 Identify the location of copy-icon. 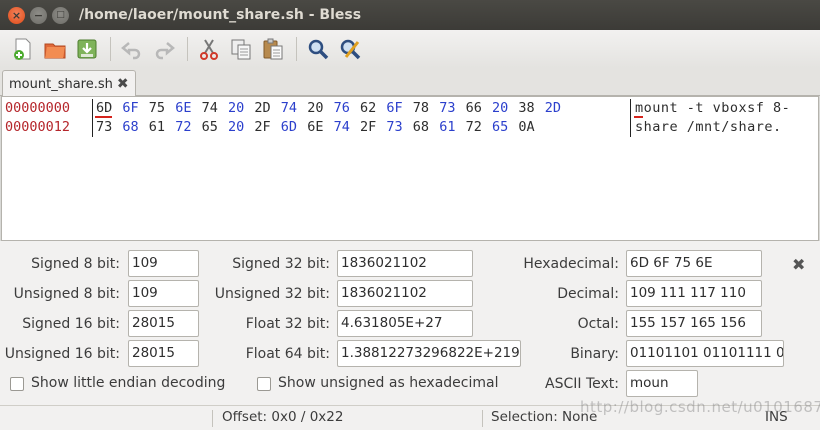
(241, 49).